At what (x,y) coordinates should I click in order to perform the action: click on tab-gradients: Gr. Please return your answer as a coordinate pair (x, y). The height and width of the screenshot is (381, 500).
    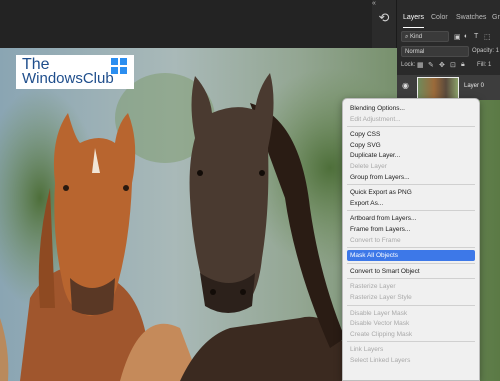
    Looking at the image, I should click on (496, 18).